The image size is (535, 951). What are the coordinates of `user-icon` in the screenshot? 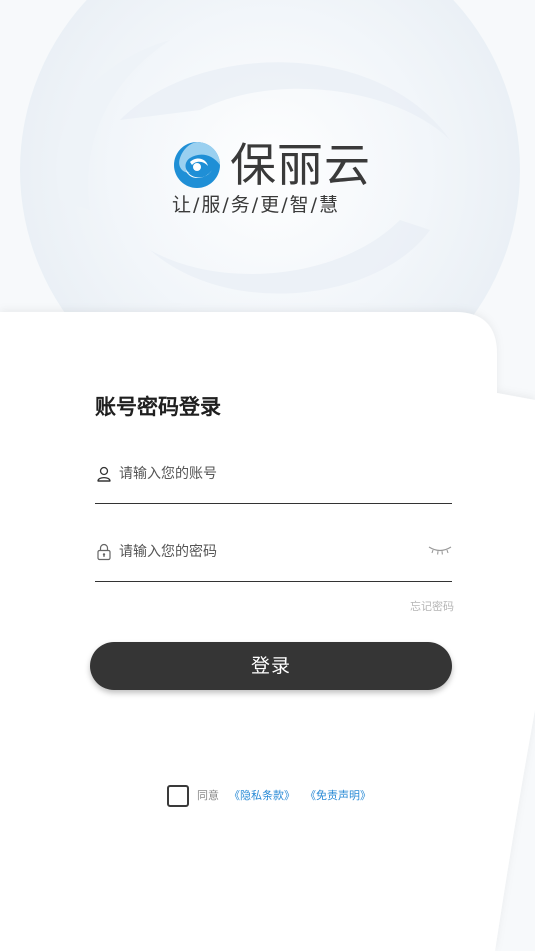 It's located at (104, 474).